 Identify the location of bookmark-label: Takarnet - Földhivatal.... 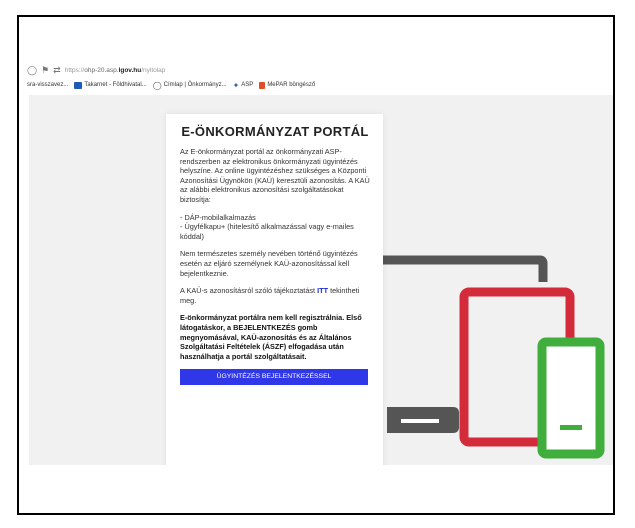
(115, 85).